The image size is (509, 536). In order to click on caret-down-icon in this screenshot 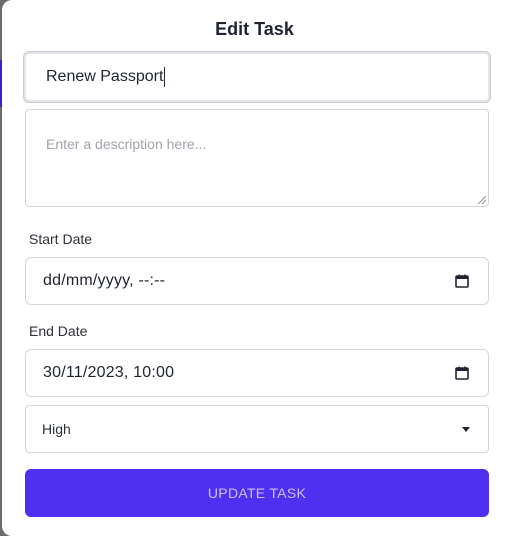, I will do `click(466, 429)`.